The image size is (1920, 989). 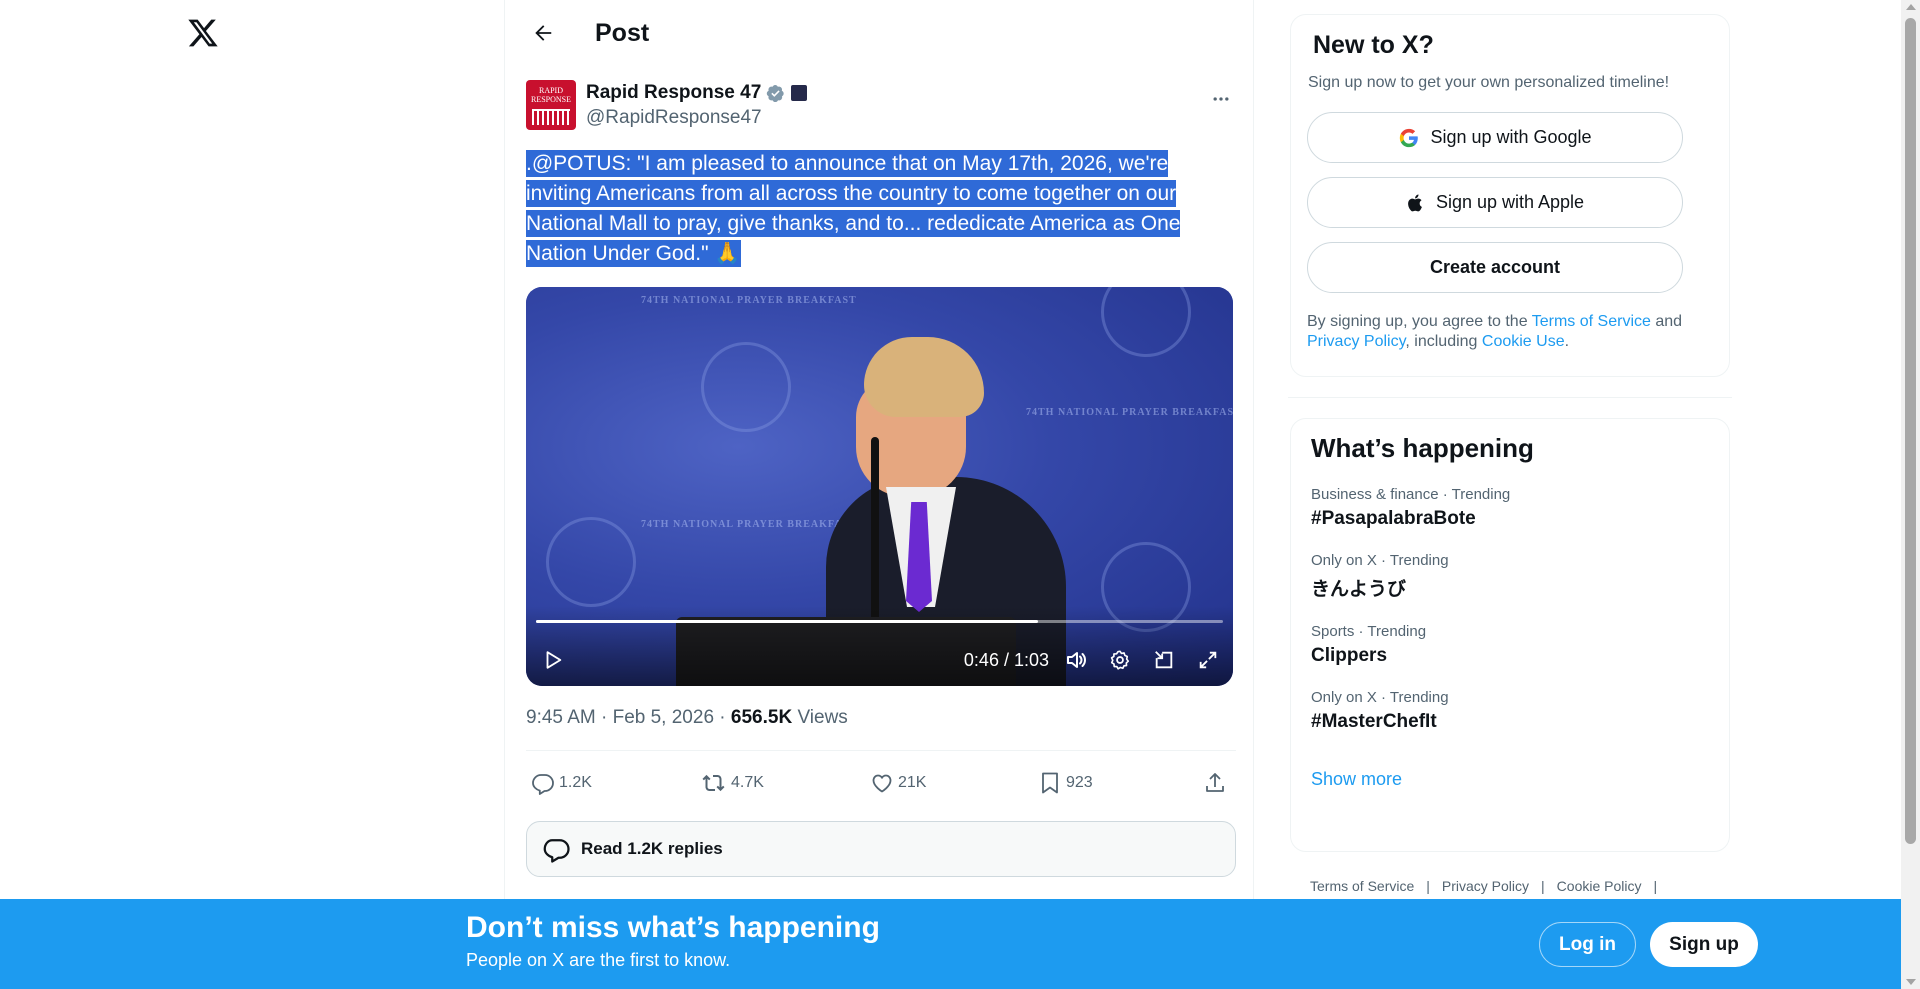 I want to click on verified-badge-icon, so click(x=775, y=93).